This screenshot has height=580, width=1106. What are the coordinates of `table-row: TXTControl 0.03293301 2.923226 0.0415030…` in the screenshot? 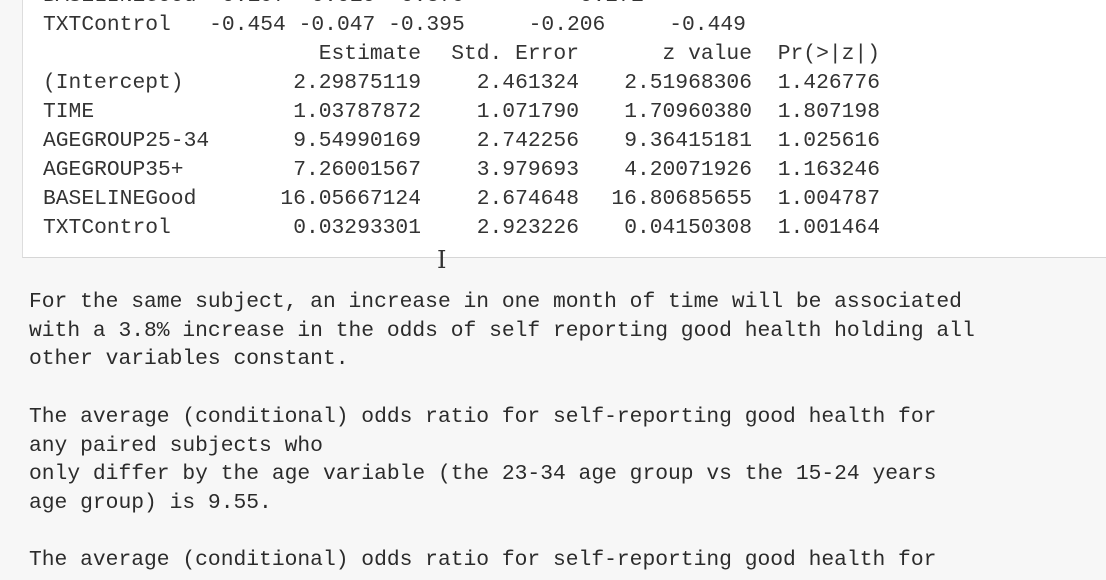 It's located at (461, 228).